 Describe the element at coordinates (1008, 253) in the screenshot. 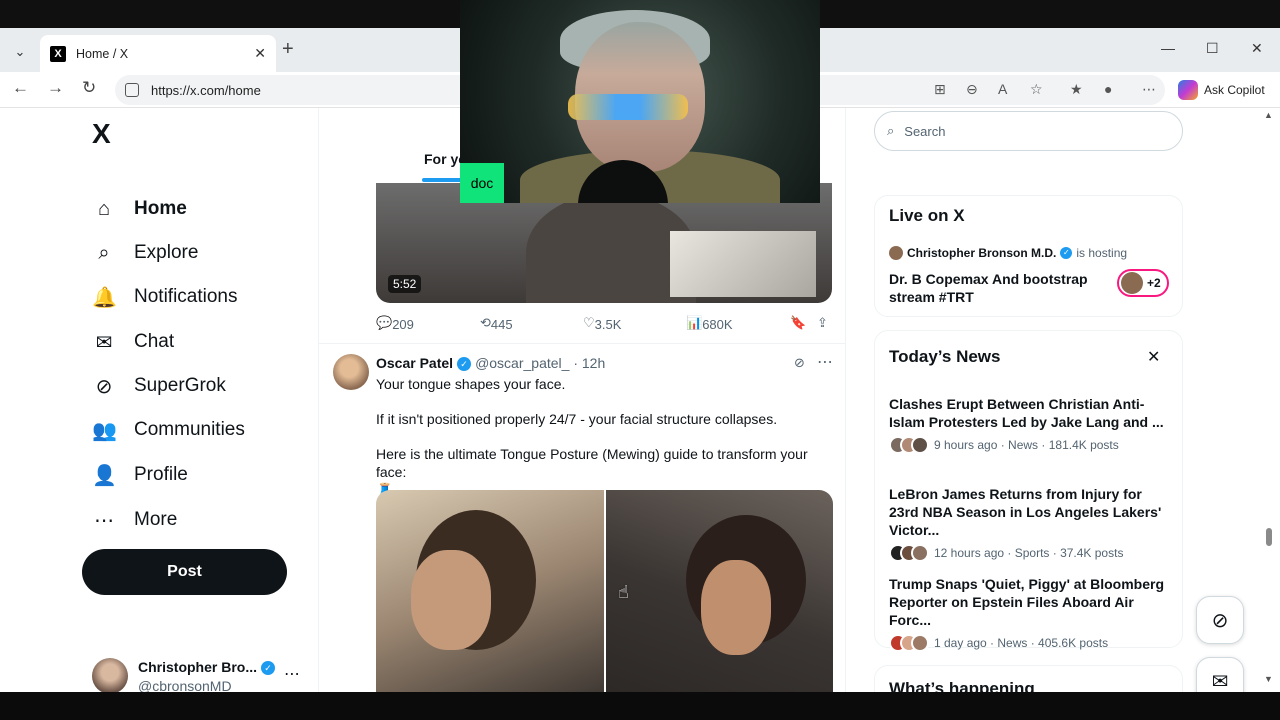

I see `live-host: Christopher Bronson M.D. ✓ is hosting` at that location.